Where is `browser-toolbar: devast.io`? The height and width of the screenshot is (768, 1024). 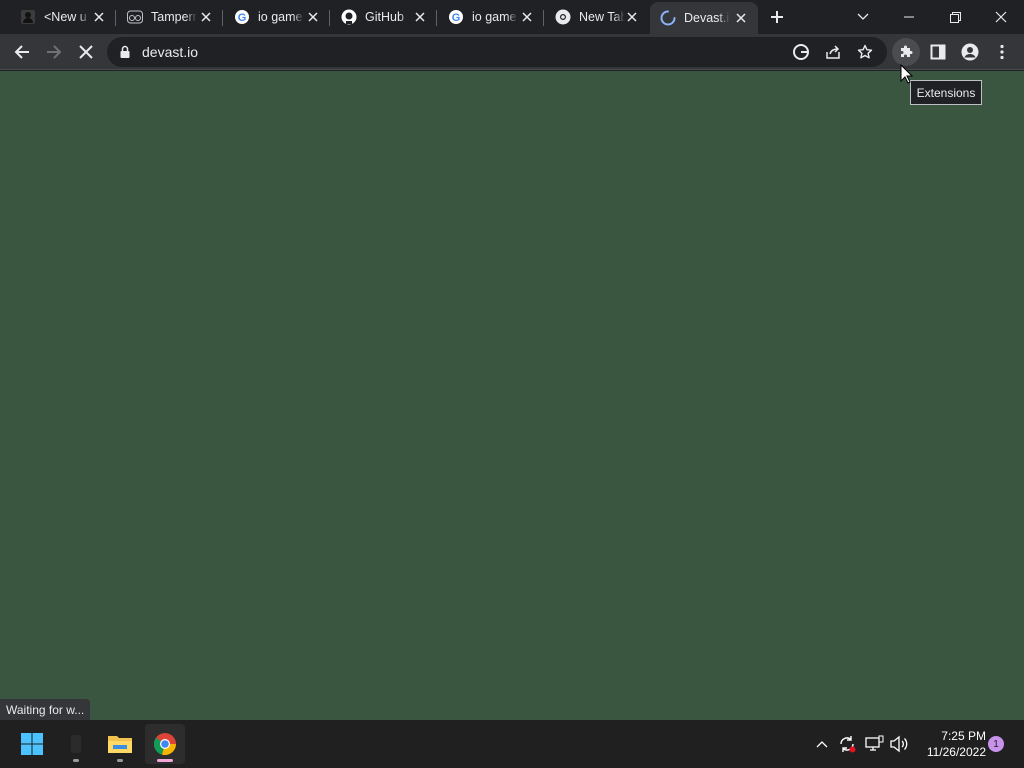
browser-toolbar: devast.io is located at coordinates (512, 52).